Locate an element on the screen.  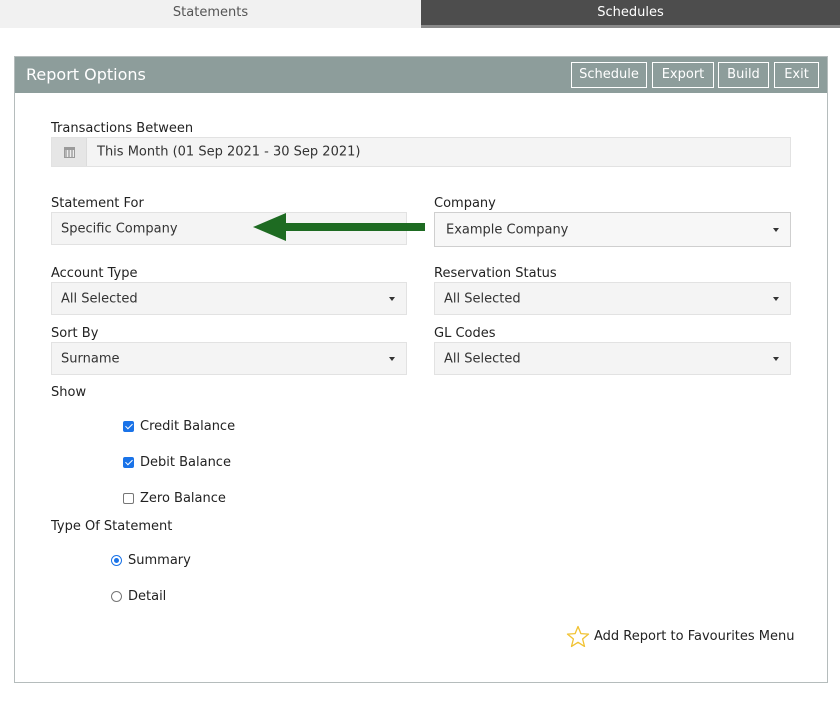
star-icon is located at coordinates (578, 636).